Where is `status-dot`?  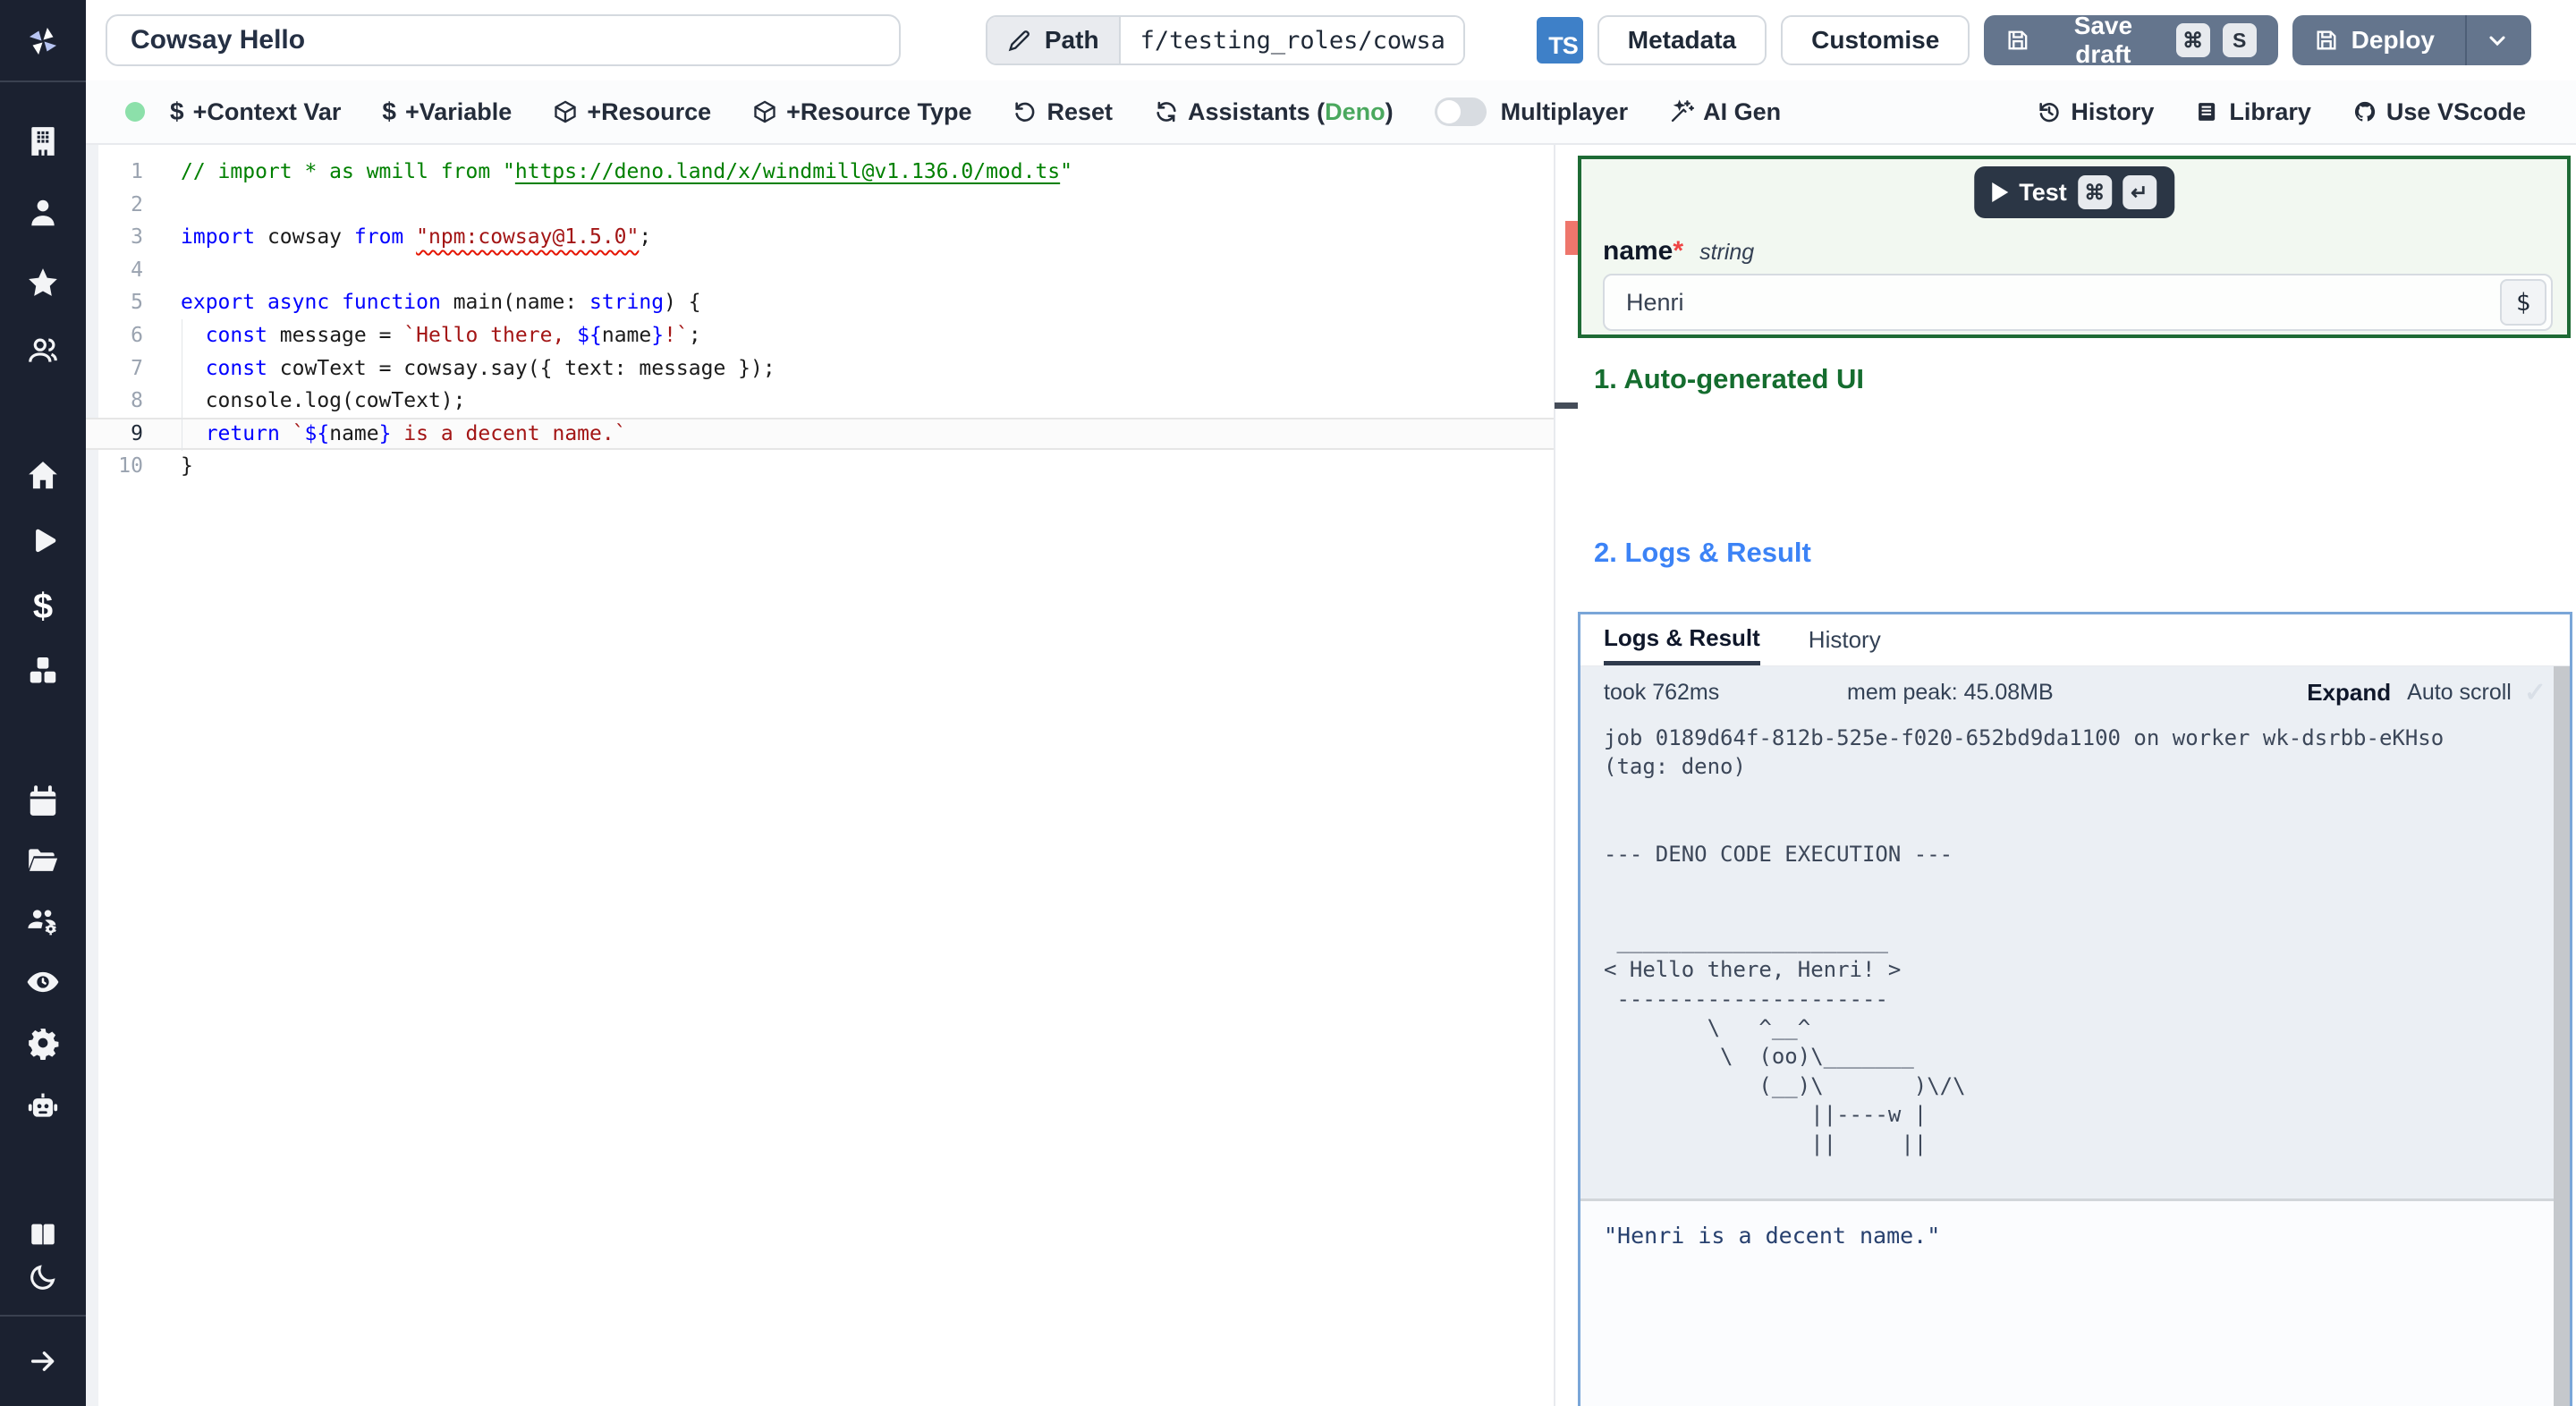 status-dot is located at coordinates (135, 112).